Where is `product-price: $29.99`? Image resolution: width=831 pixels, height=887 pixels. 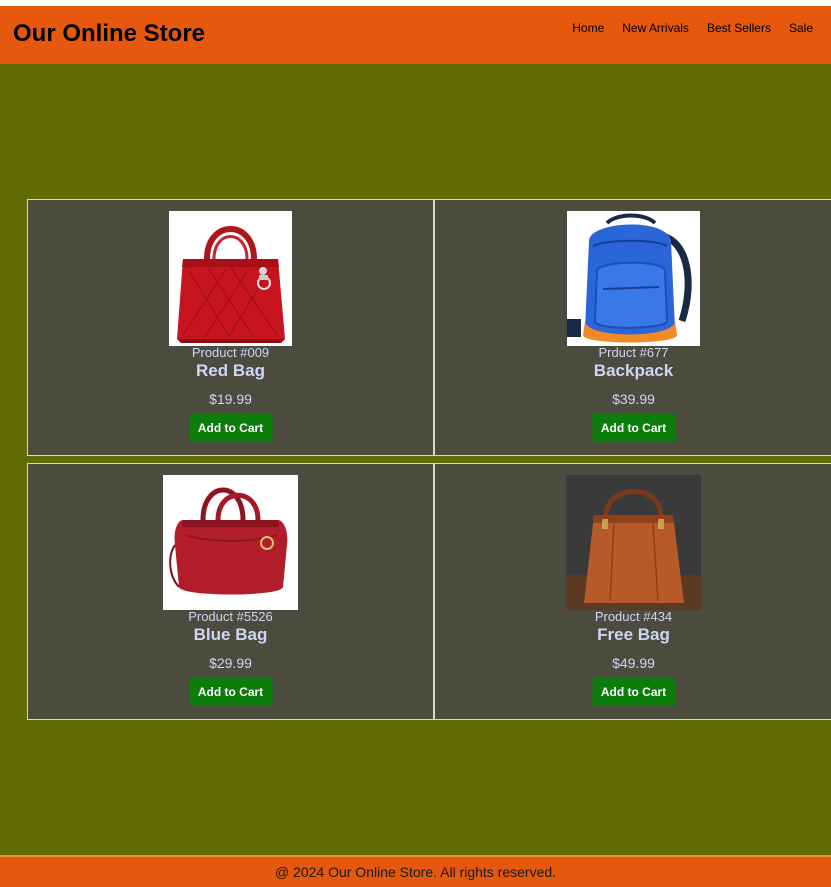 product-price: $29.99 is located at coordinates (230, 663).